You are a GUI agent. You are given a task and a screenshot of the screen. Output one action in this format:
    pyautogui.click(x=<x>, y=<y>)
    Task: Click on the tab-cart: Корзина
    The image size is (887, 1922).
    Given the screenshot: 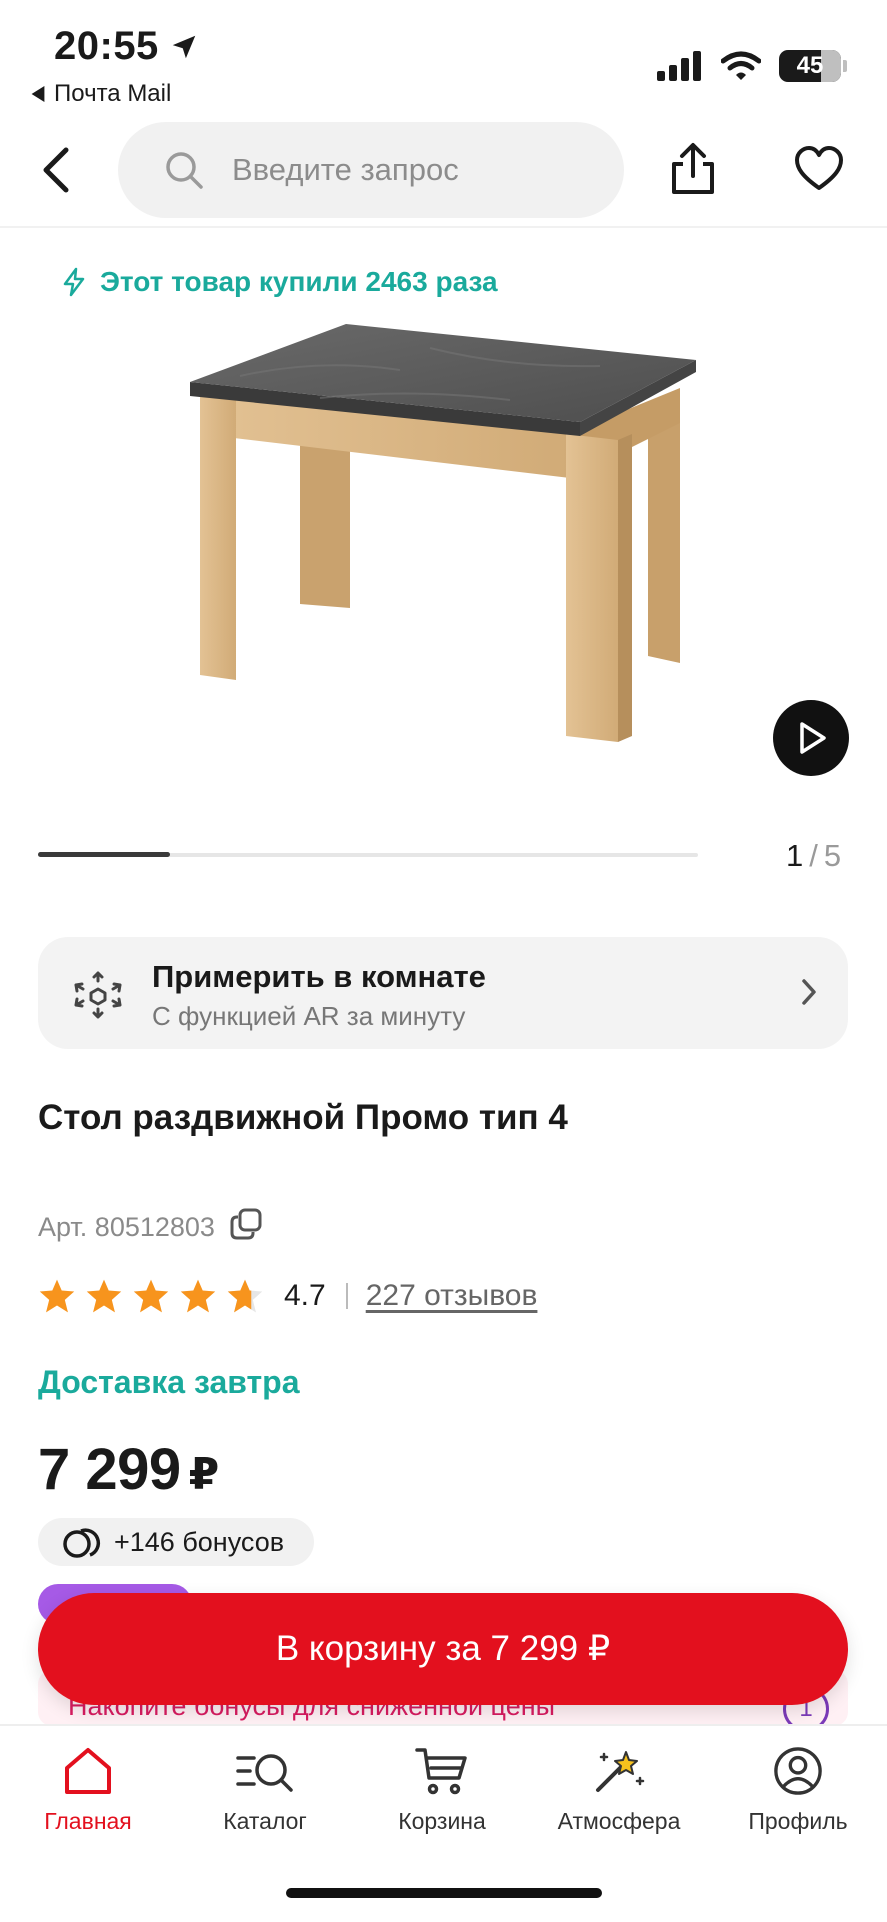 What is the action you would take?
    pyautogui.click(x=442, y=1790)
    